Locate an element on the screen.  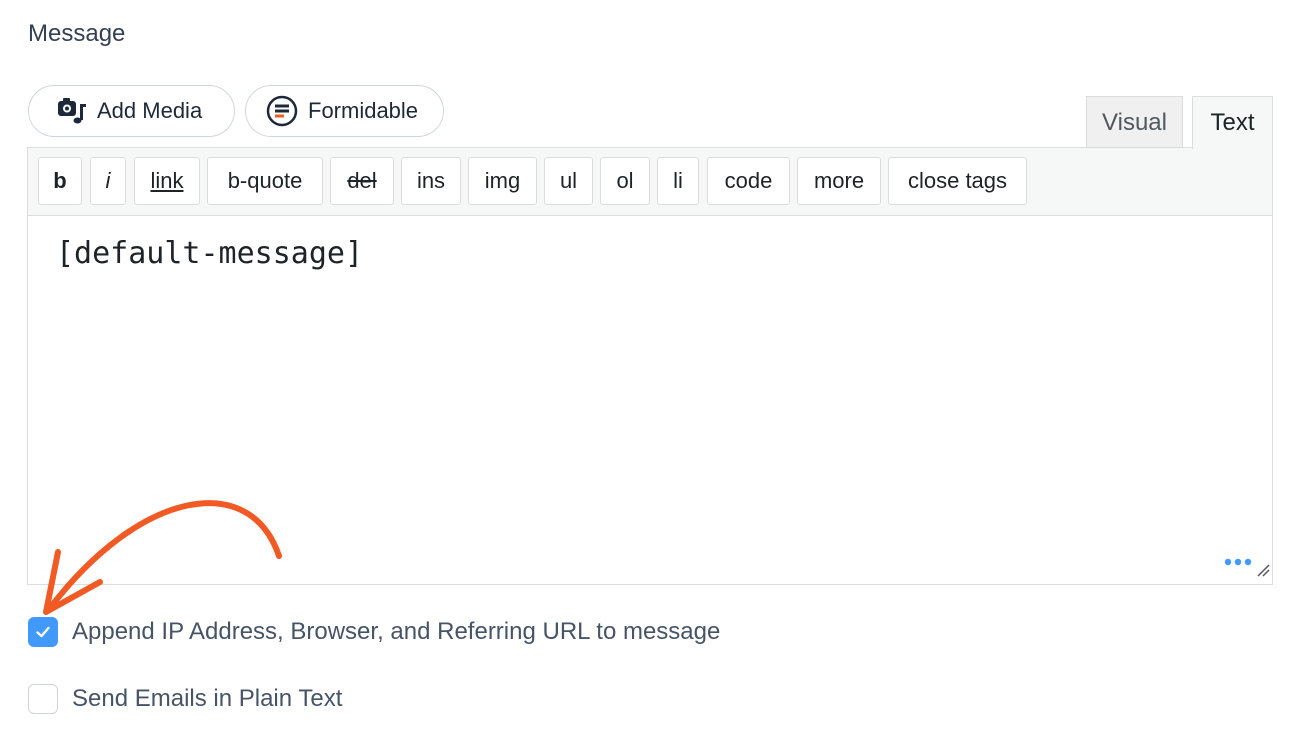
link-button-label: link is located at coordinates (167, 180).